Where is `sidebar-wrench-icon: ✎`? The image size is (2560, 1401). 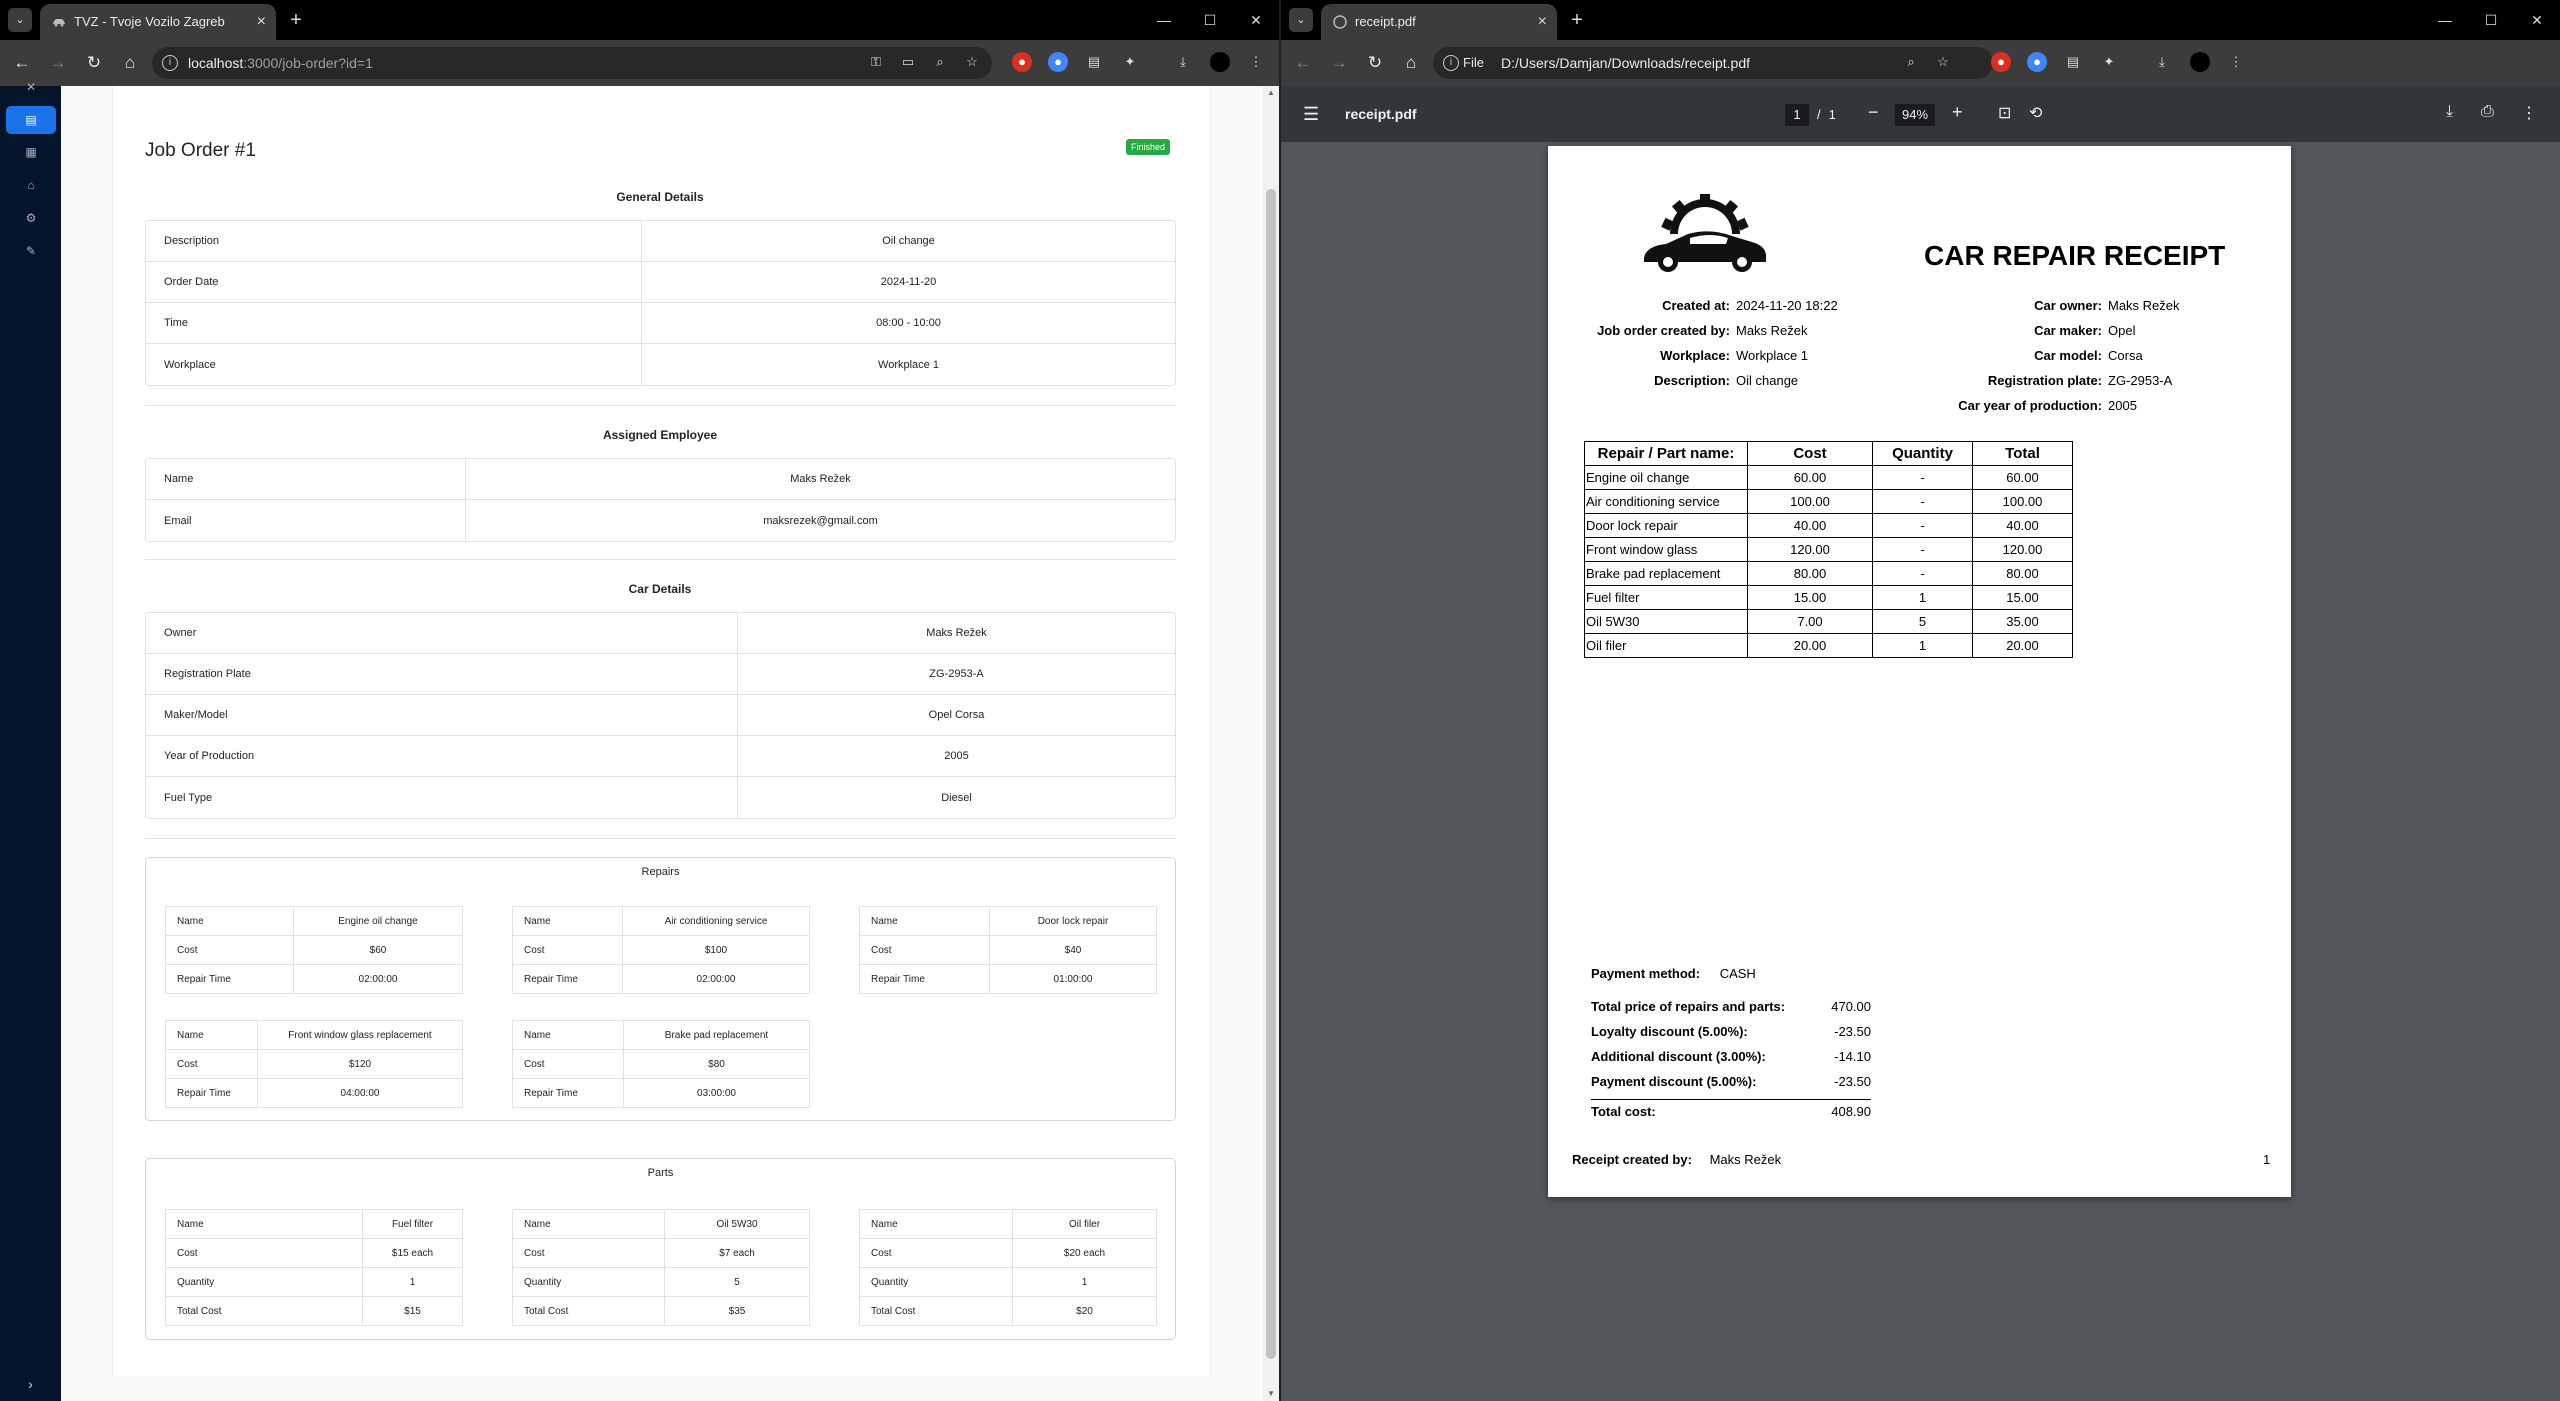
sidebar-wrench-icon: ✎ is located at coordinates (31, 251).